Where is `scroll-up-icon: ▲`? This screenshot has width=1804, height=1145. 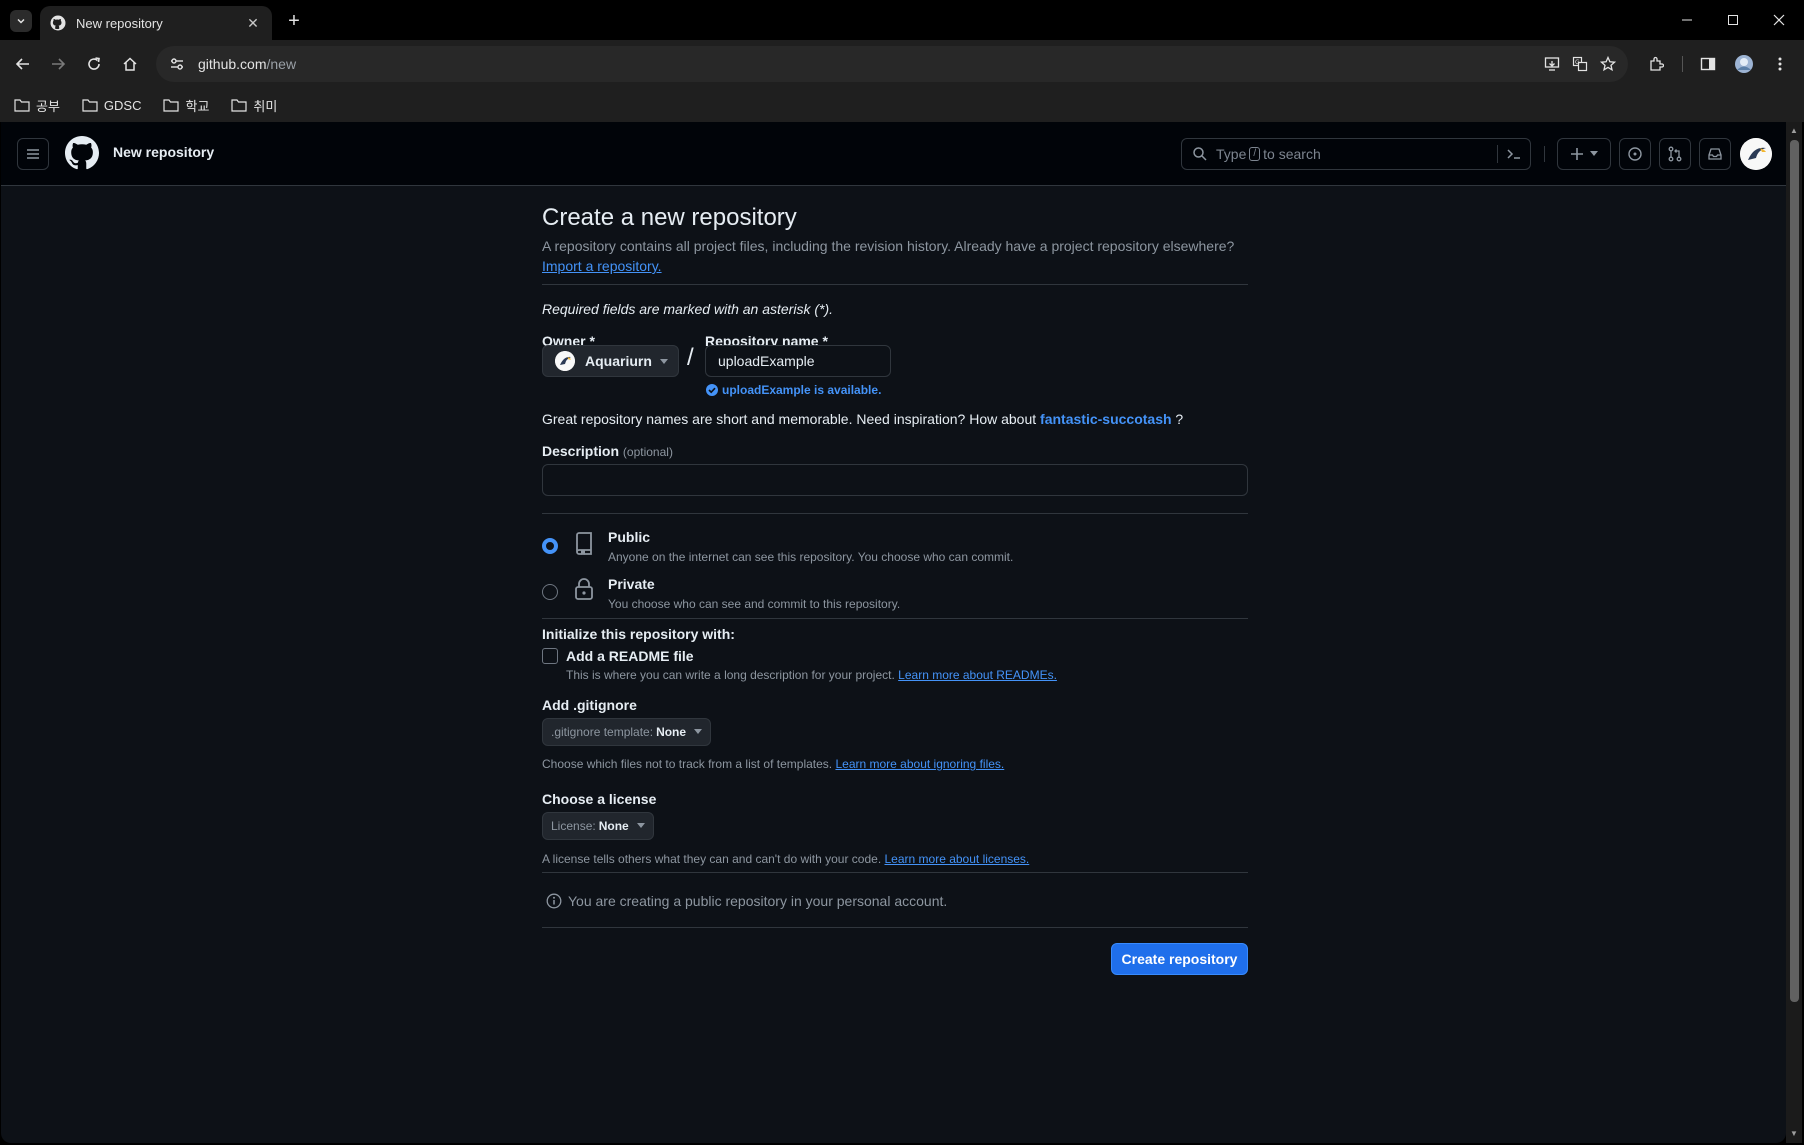
scroll-up-icon: ▲ is located at coordinates (1794, 130).